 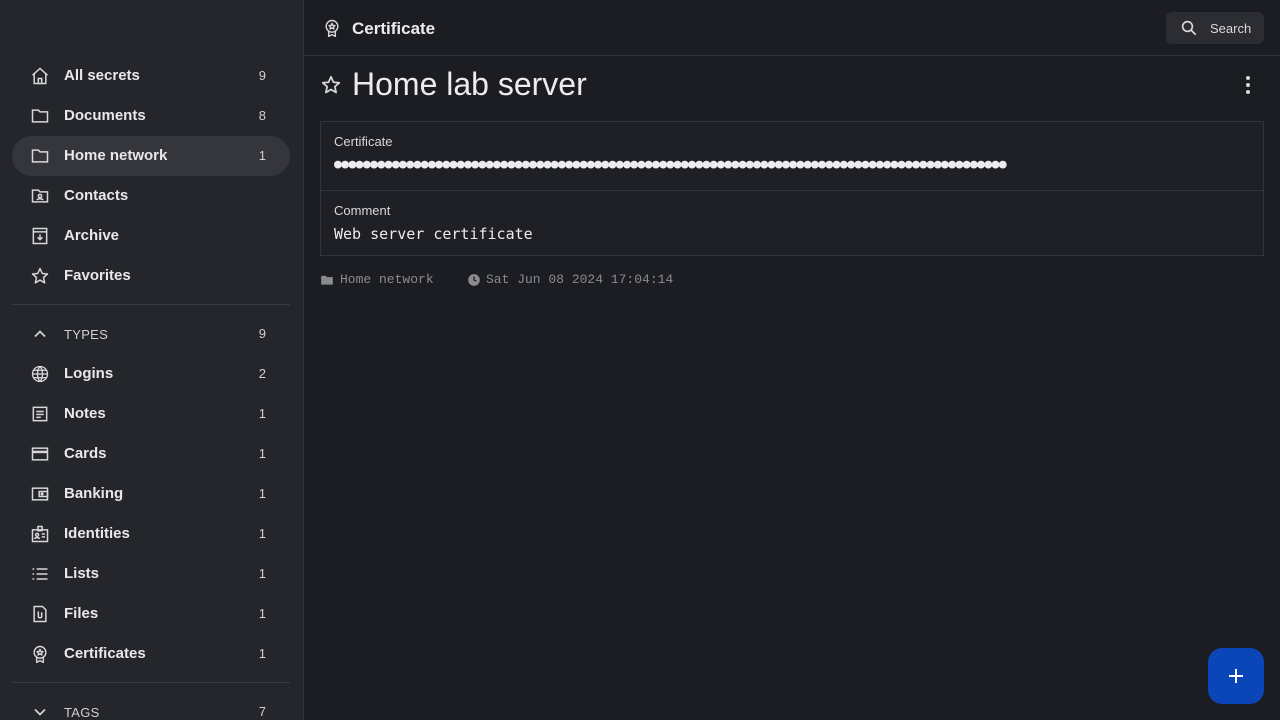 I want to click on sidebar-item-count: 9, so click(x=262, y=75).